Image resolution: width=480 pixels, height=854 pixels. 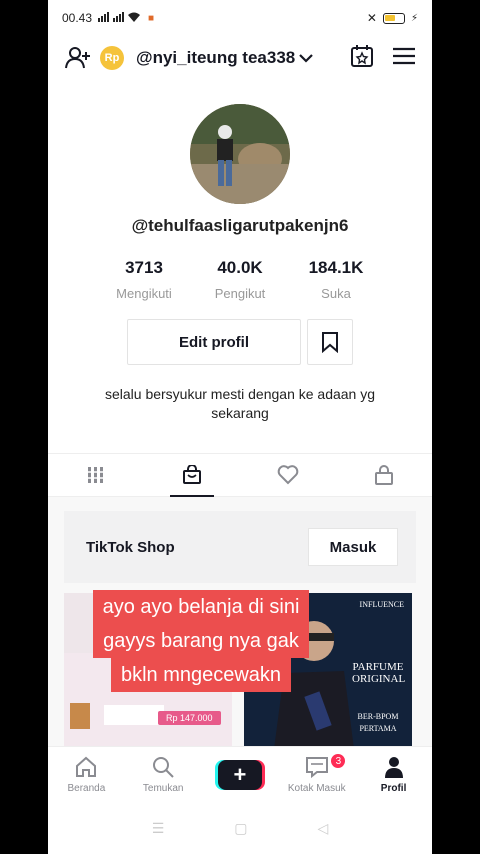 I want to click on profile-tabs, so click(x=240, y=475).